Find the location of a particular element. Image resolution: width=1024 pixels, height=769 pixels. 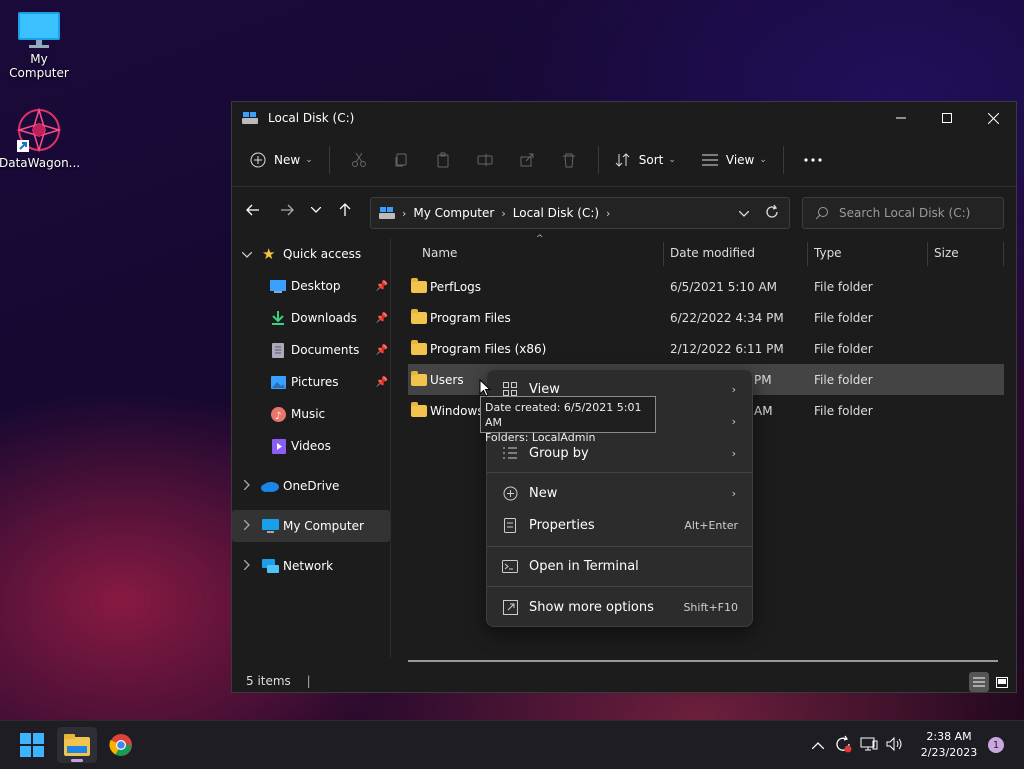

more-options-button is located at coordinates (813, 160).